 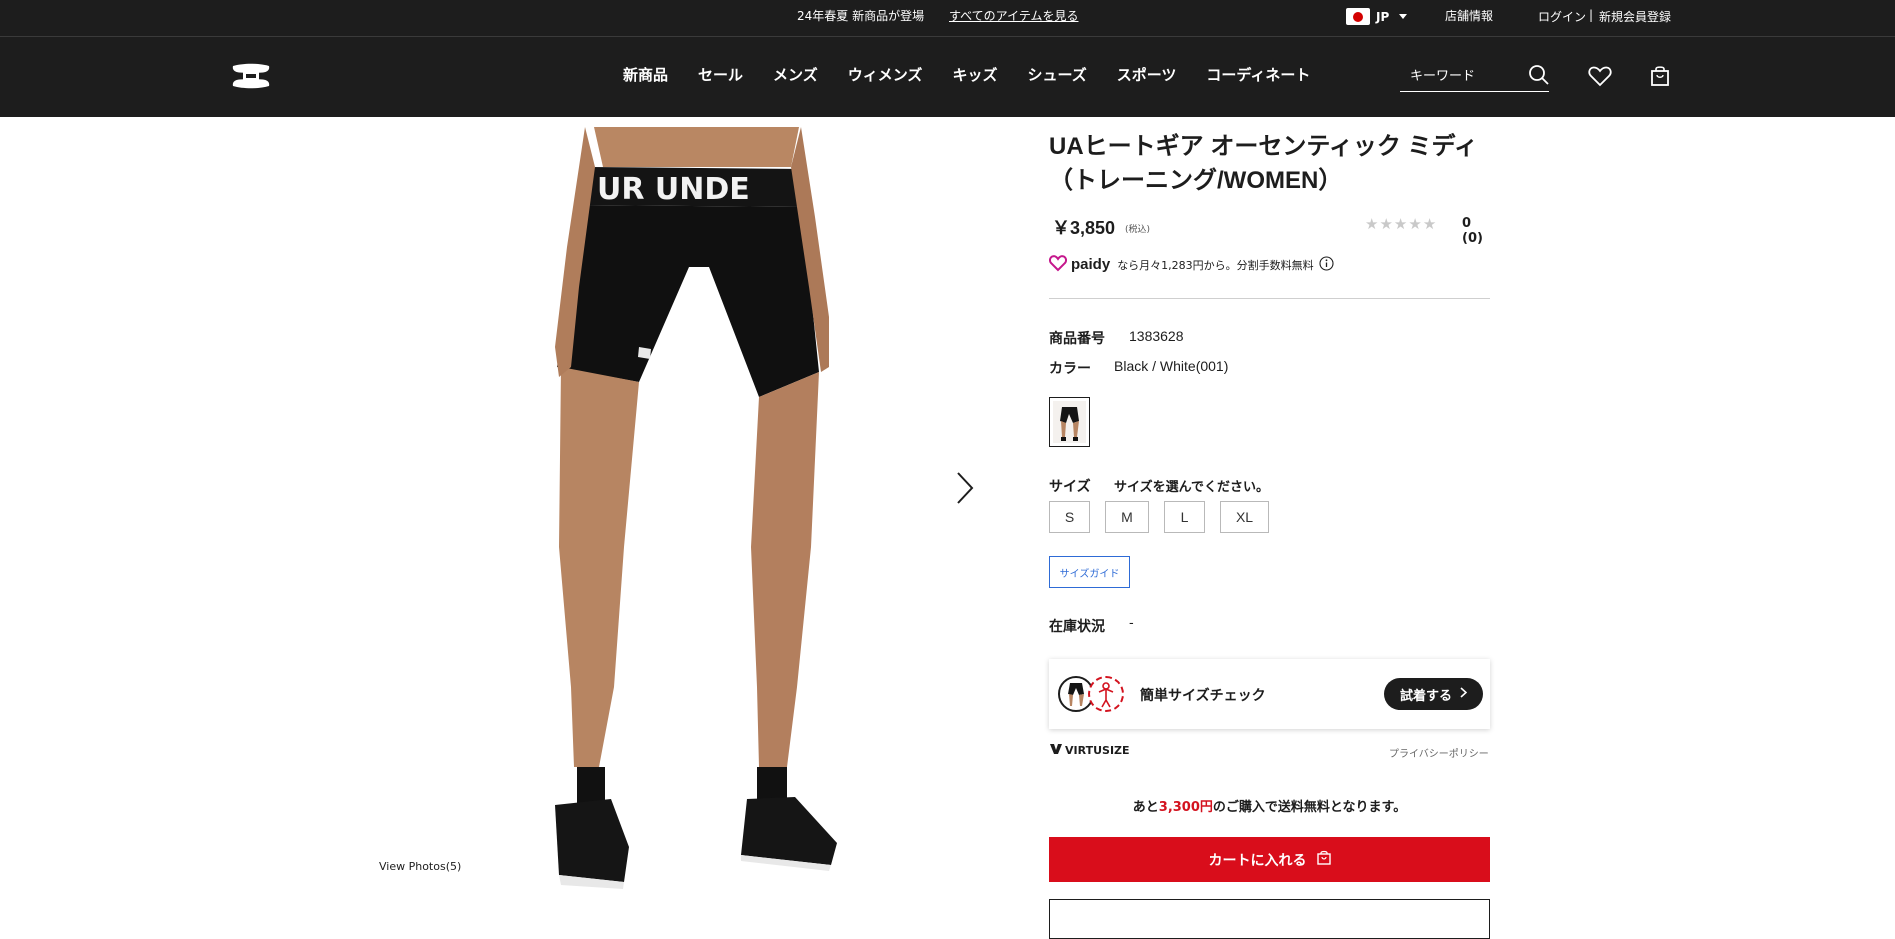 I want to click on heart-icon, so click(x=1600, y=78).